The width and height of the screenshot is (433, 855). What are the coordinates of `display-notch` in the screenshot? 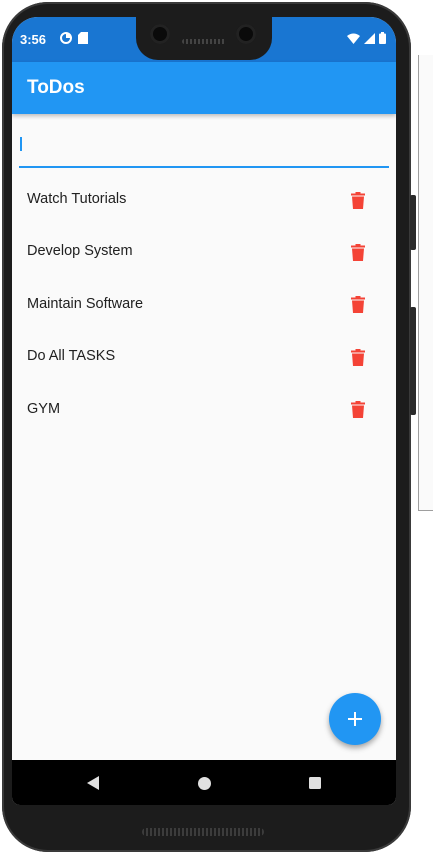 It's located at (204, 38).